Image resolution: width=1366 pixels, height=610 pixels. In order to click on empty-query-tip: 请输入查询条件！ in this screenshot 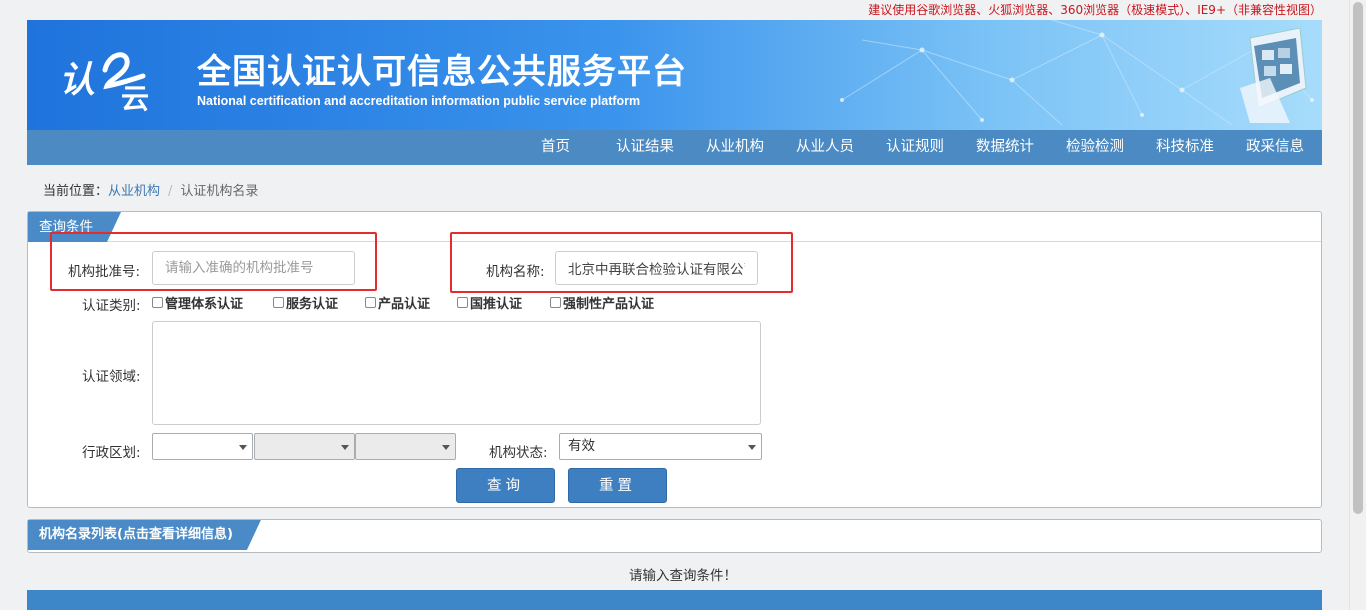, I will do `click(683, 576)`.